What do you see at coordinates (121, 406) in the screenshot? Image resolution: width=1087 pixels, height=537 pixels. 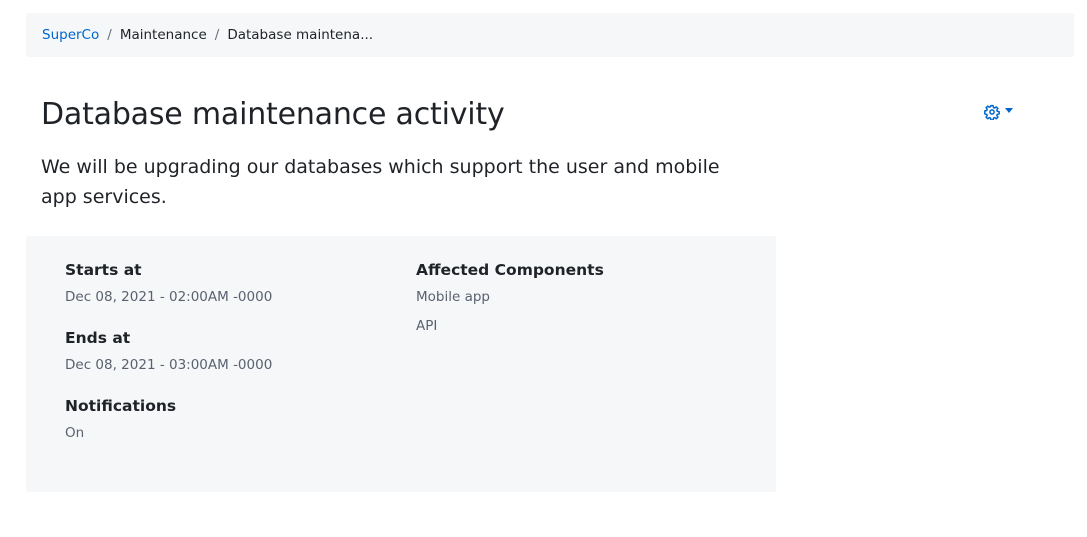 I see `notifications-label: Notifications` at bounding box center [121, 406].